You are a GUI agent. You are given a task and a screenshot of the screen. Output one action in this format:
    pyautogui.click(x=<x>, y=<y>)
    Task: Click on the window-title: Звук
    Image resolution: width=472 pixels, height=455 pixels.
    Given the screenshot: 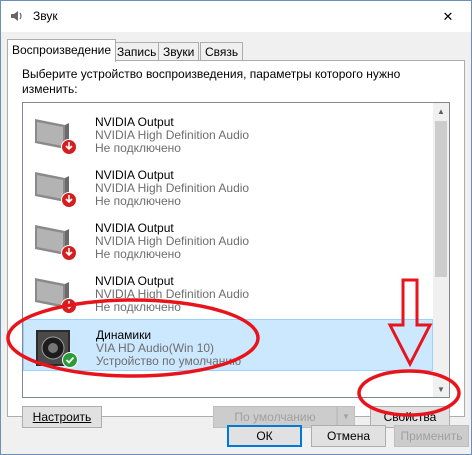 What is the action you would take?
    pyautogui.click(x=45, y=16)
    